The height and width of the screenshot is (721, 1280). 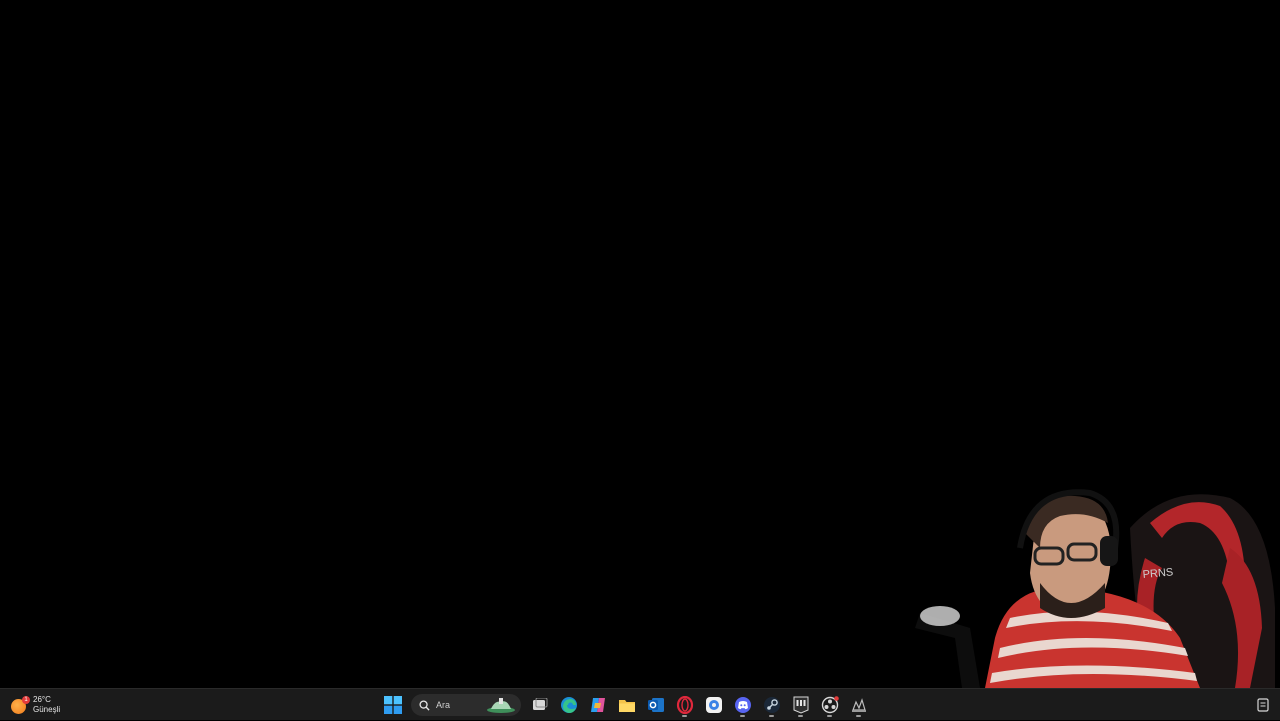 I want to click on steam-button, so click(x=772, y=705).